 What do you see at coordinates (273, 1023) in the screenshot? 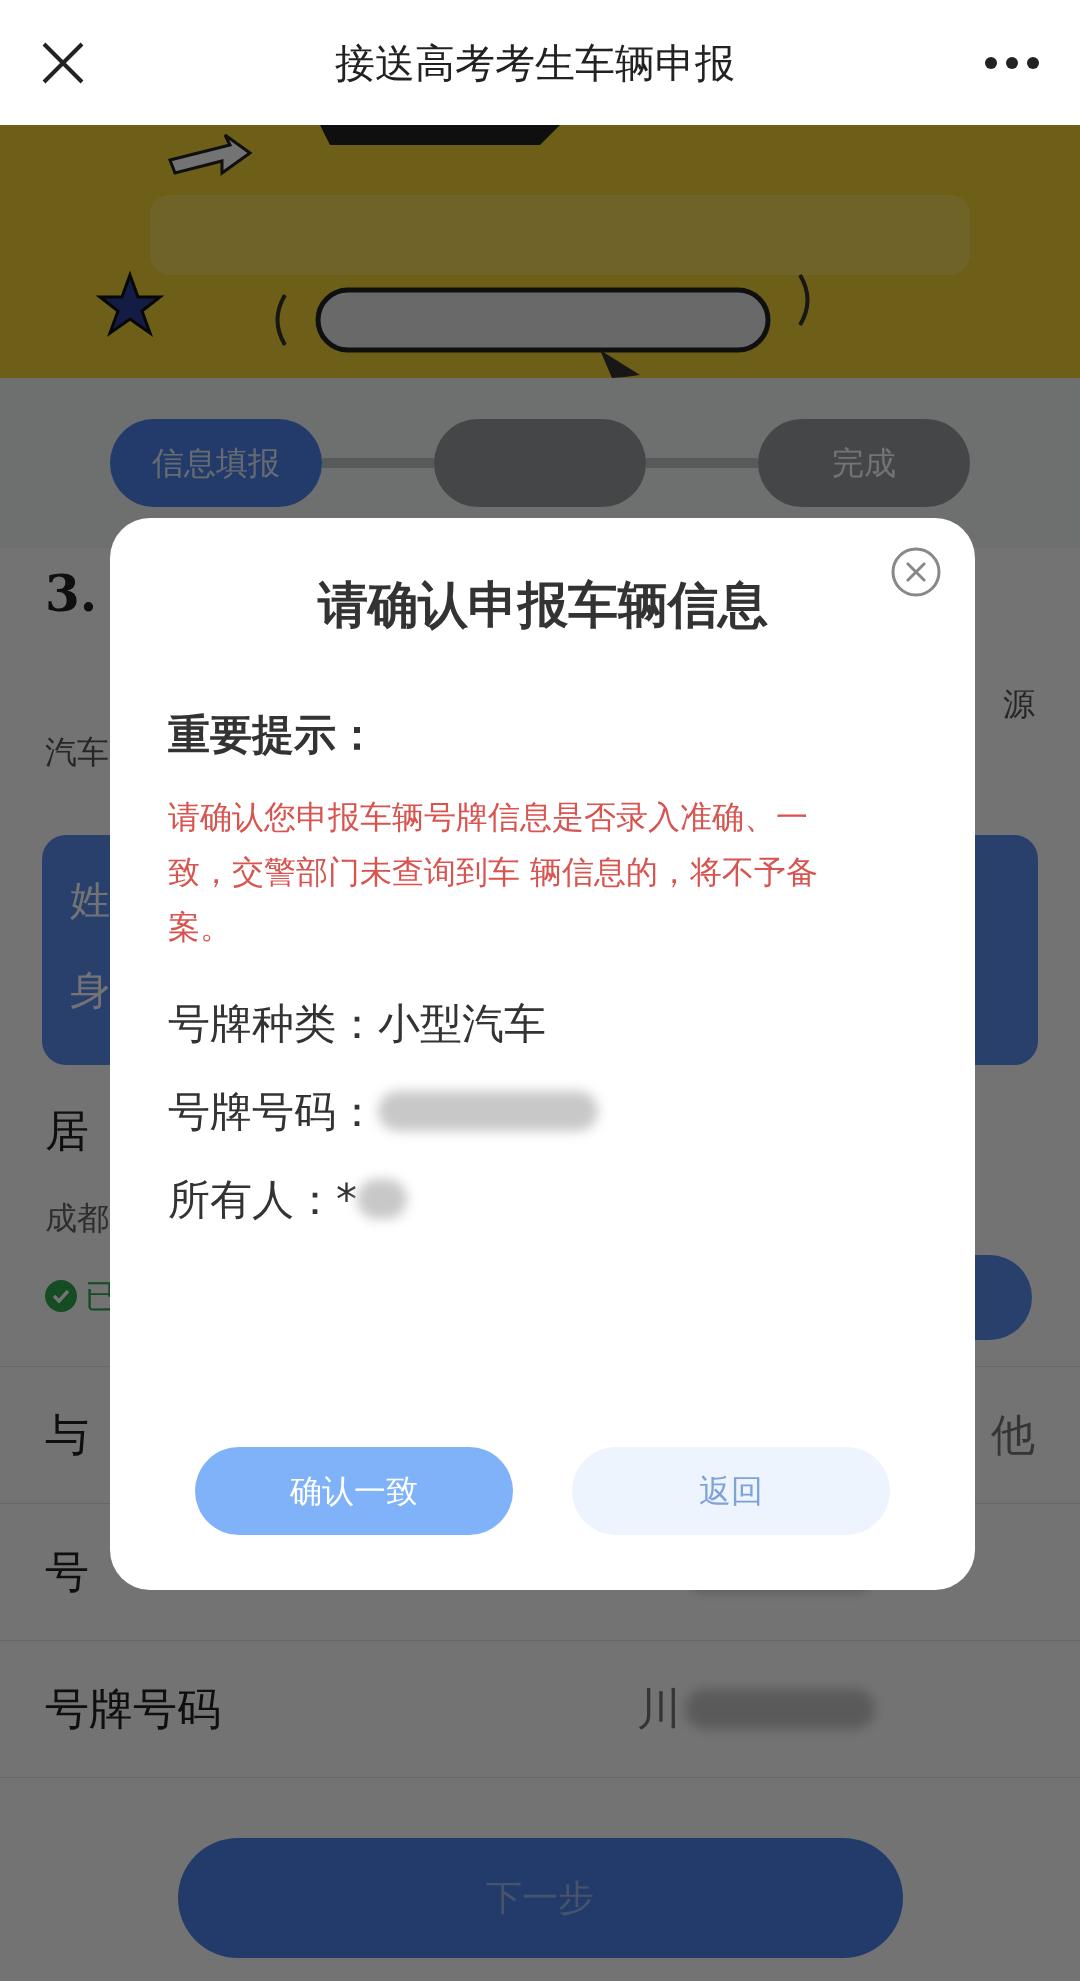
I see `field-label: 号牌种类：` at bounding box center [273, 1023].